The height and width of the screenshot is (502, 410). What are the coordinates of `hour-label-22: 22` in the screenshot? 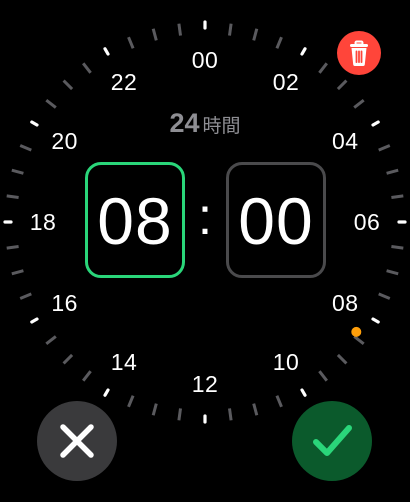 It's located at (124, 81).